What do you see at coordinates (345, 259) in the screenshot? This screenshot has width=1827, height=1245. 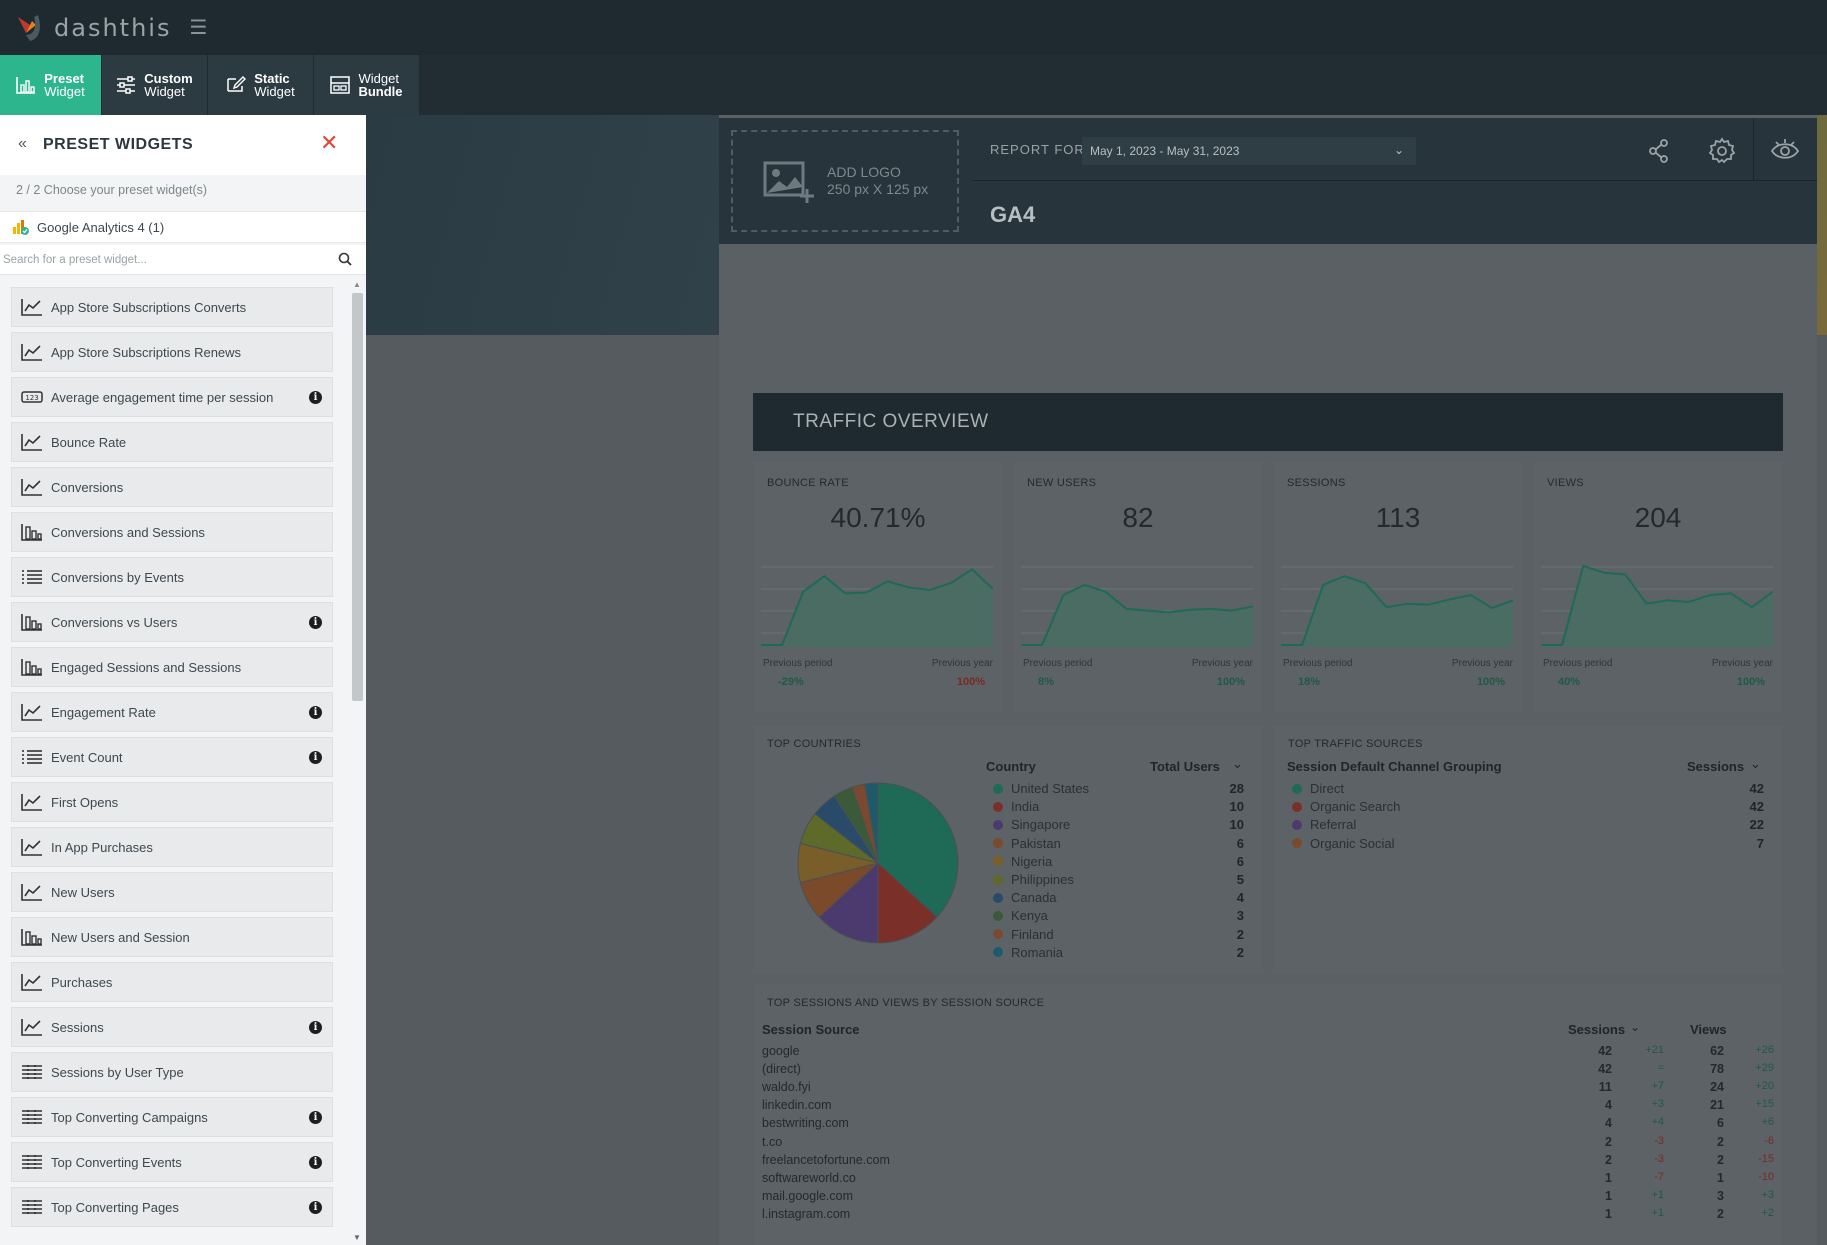 I see `search-icon` at bounding box center [345, 259].